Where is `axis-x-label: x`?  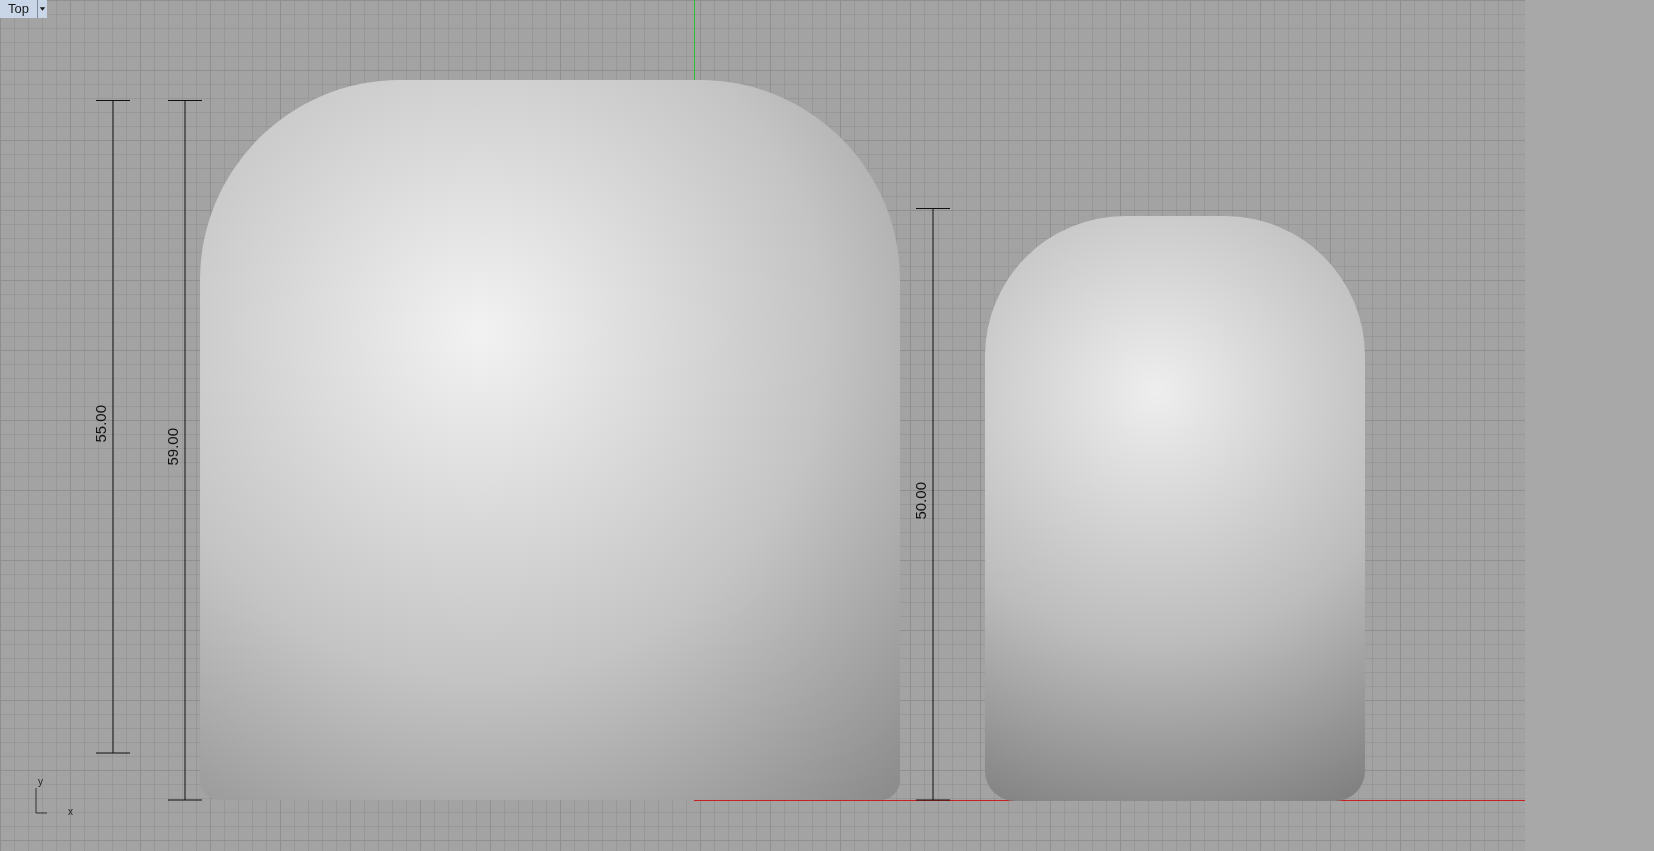 axis-x-label: x is located at coordinates (70, 811).